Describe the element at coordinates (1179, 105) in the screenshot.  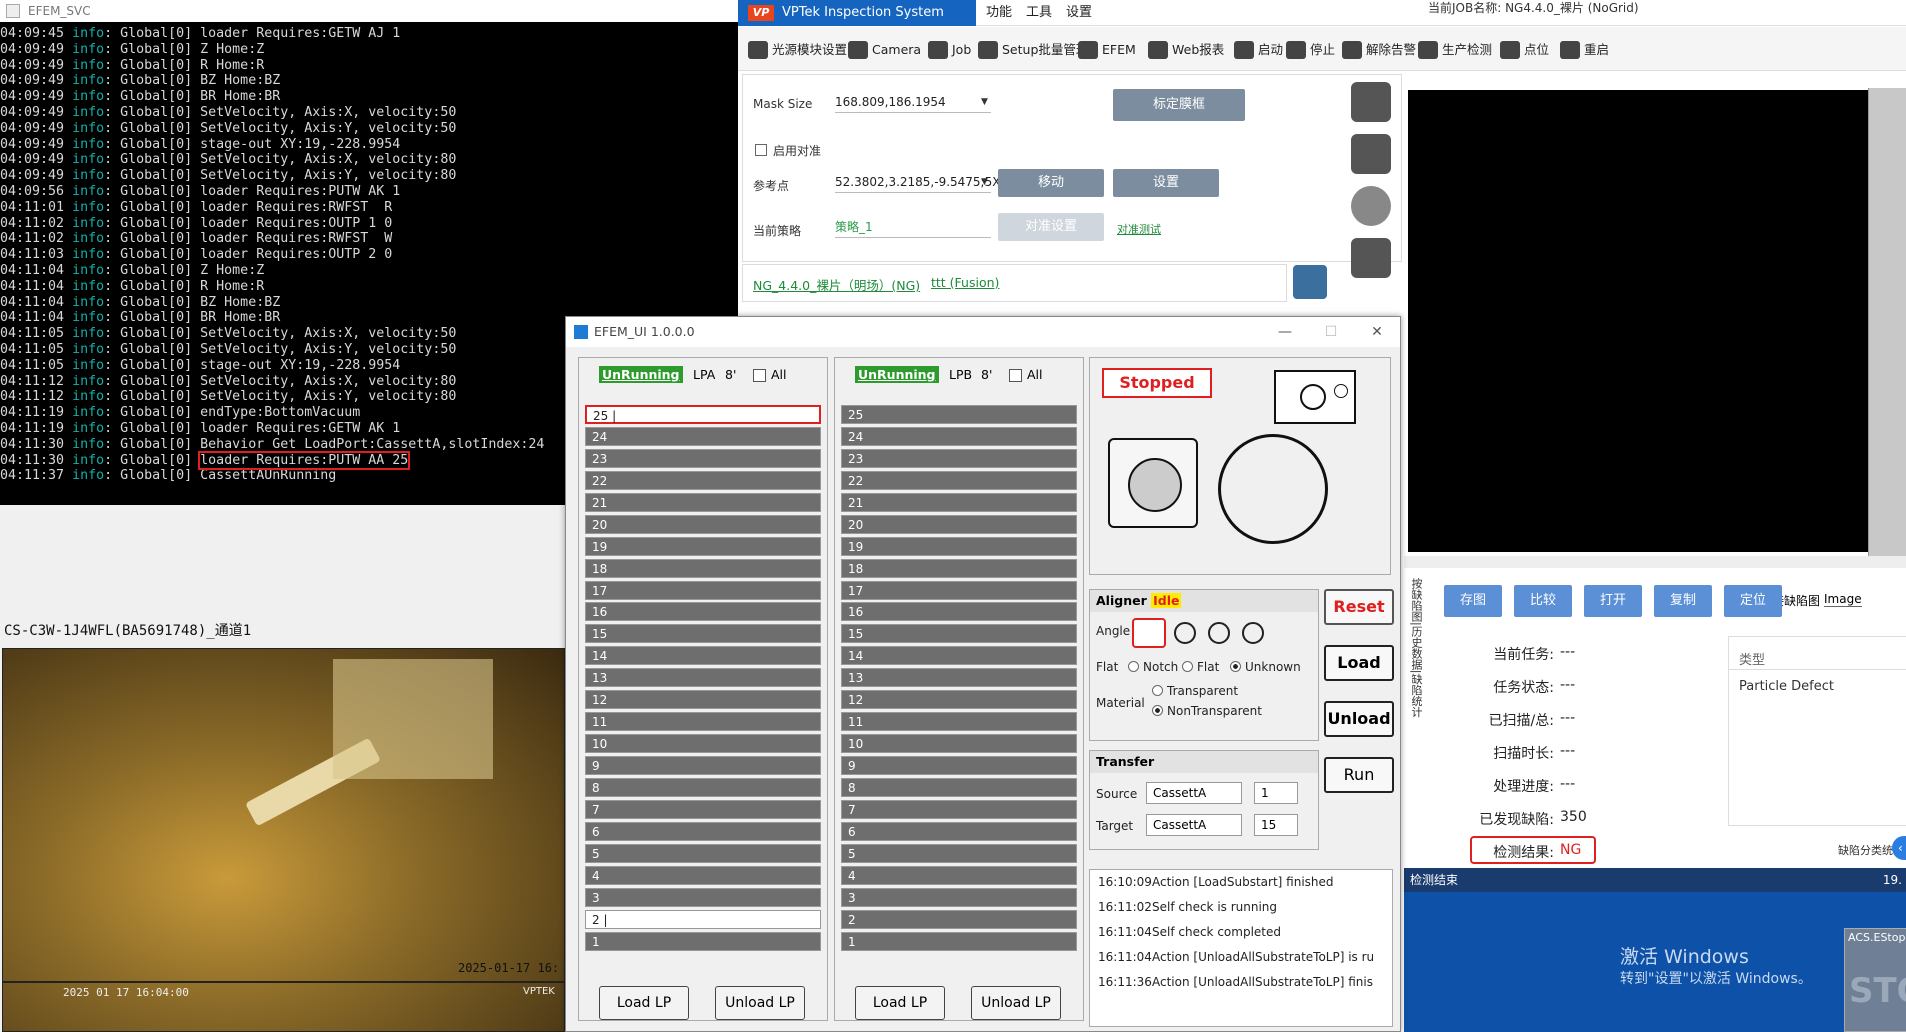
I see `calibrate-frame-button: 标定膜框` at that location.